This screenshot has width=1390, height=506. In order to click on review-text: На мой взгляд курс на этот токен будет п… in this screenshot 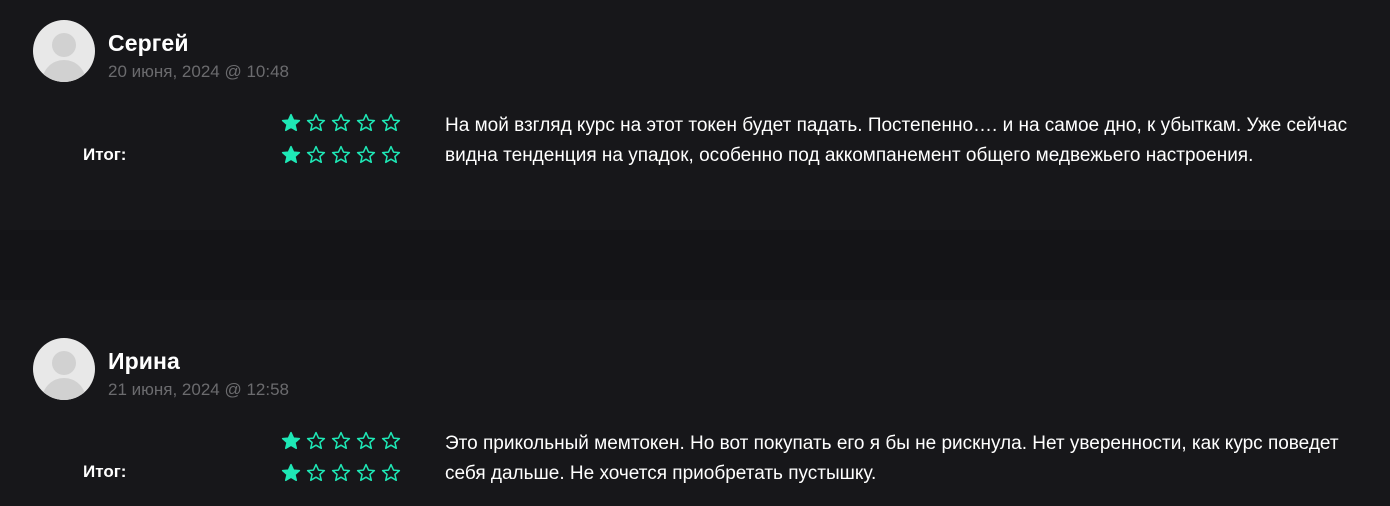, I will do `click(896, 140)`.